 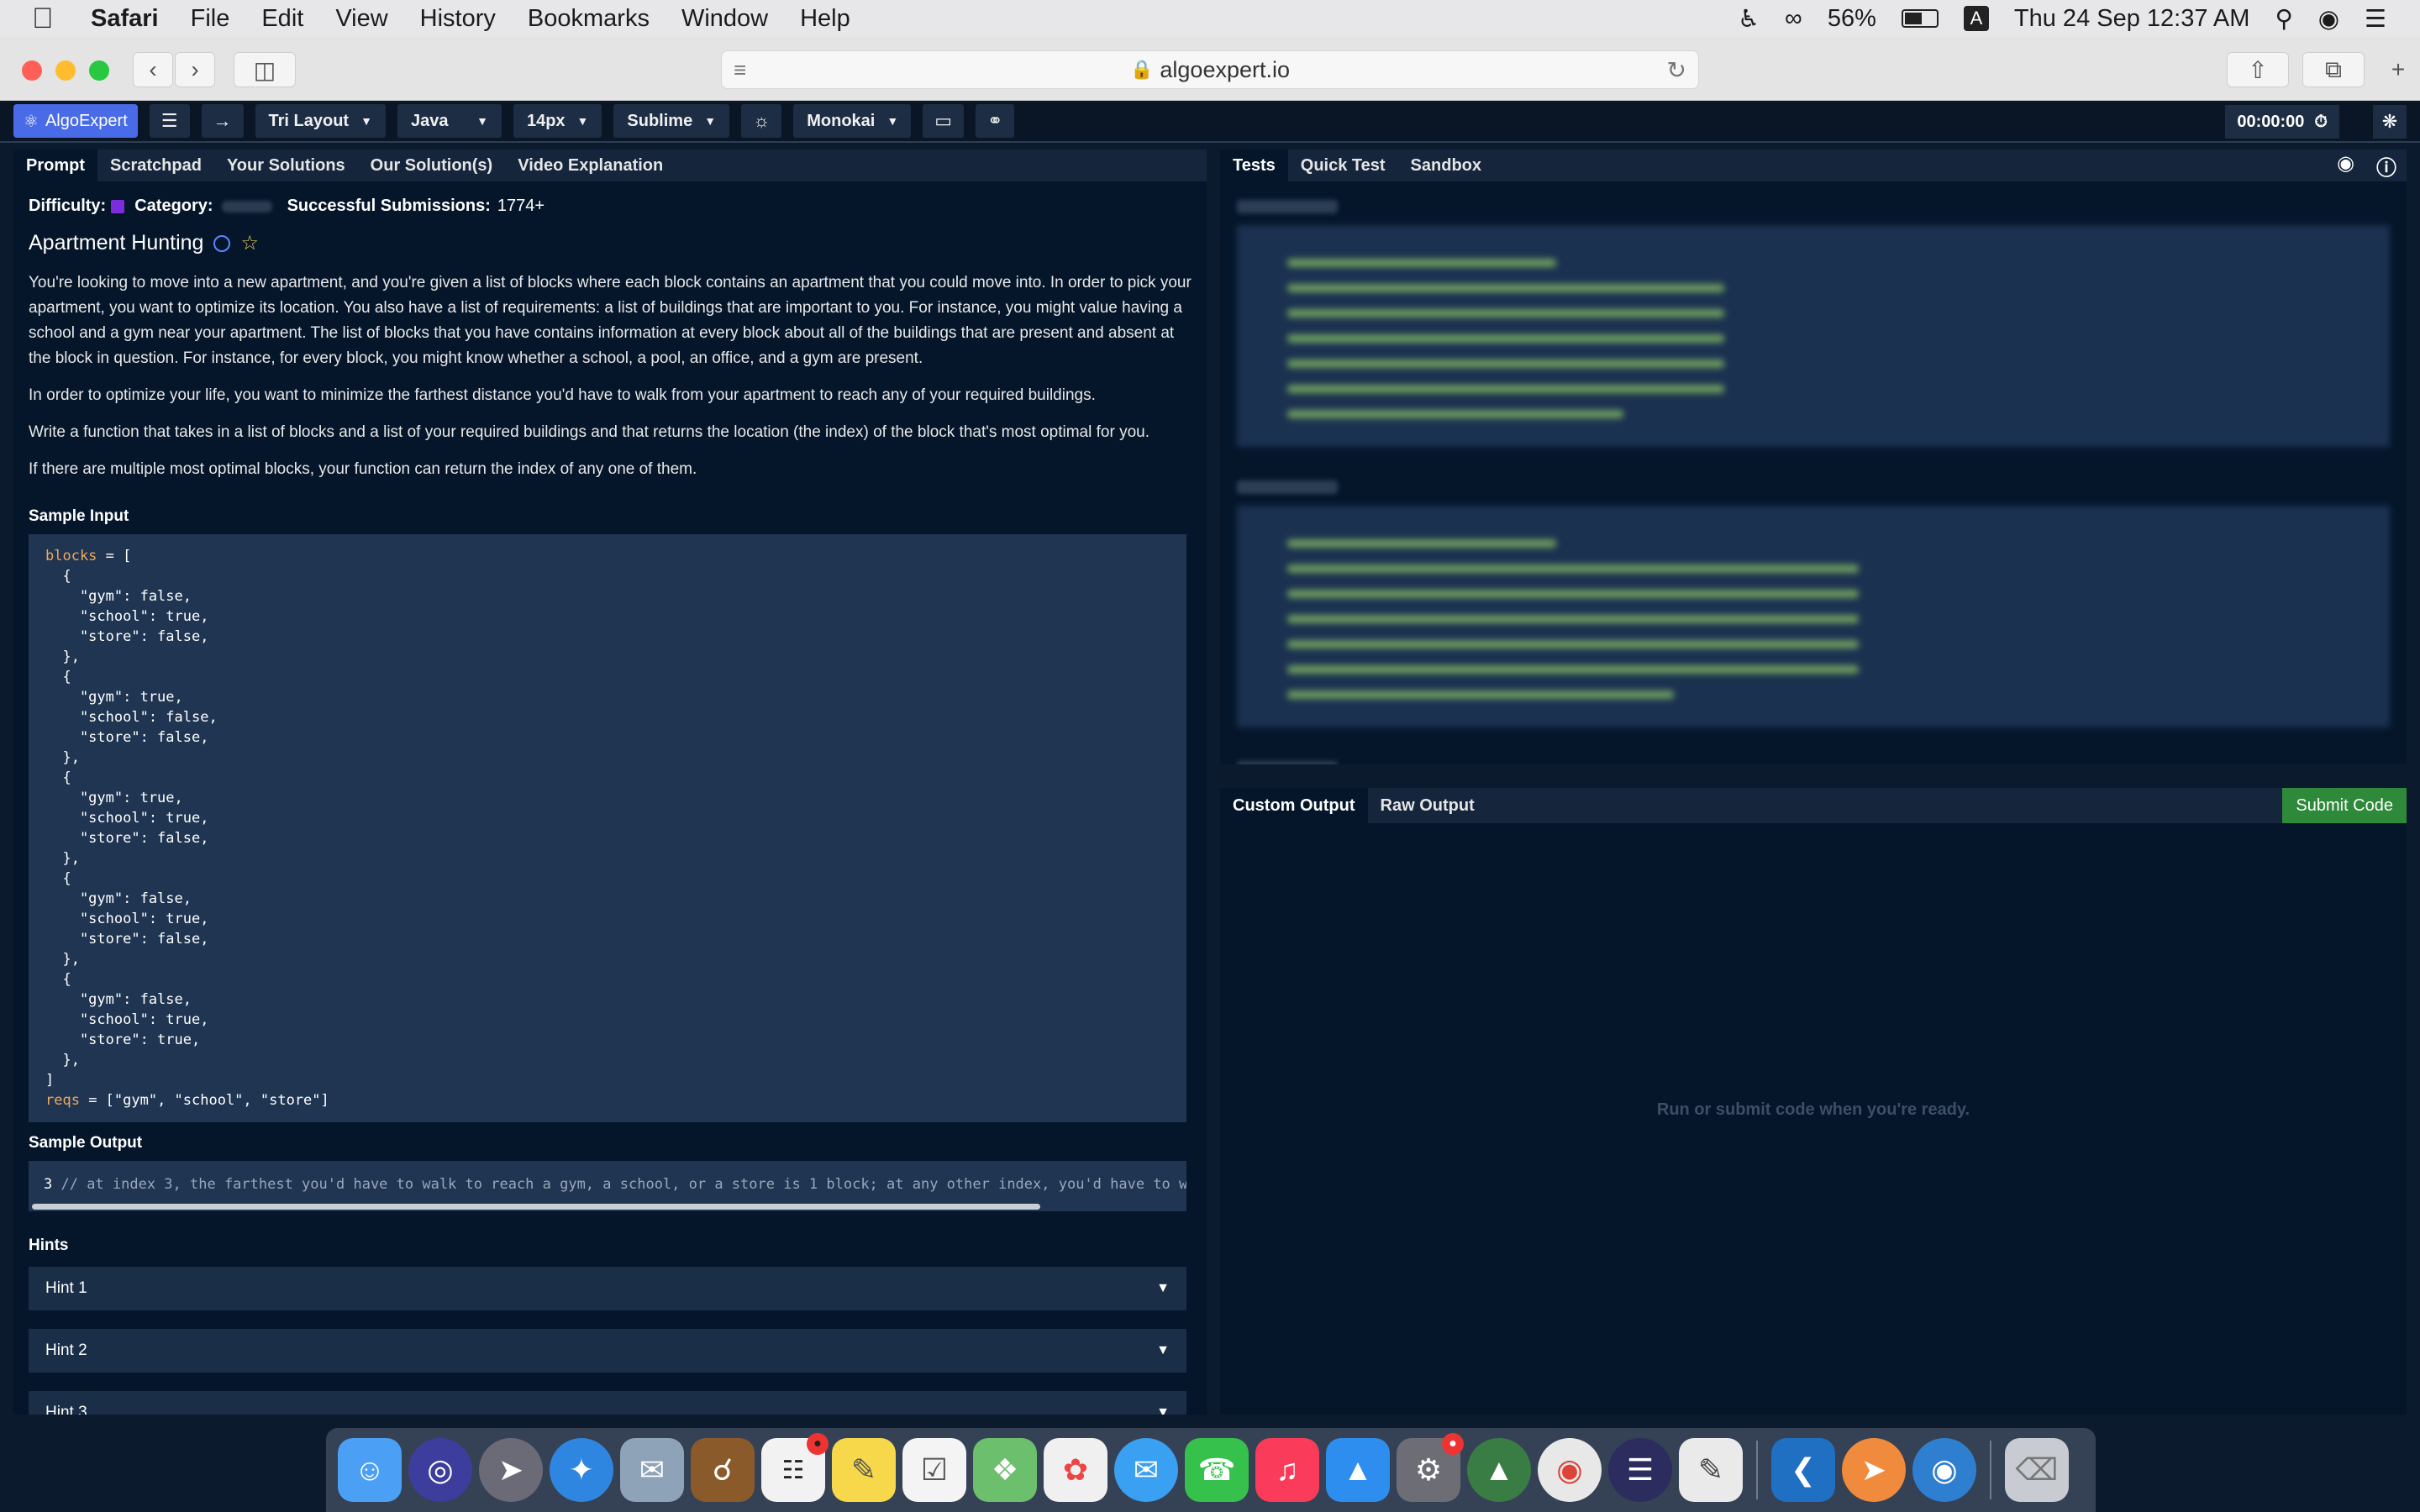 What do you see at coordinates (265, 69) in the screenshot?
I see `sidebar-toggle-button: ◫` at bounding box center [265, 69].